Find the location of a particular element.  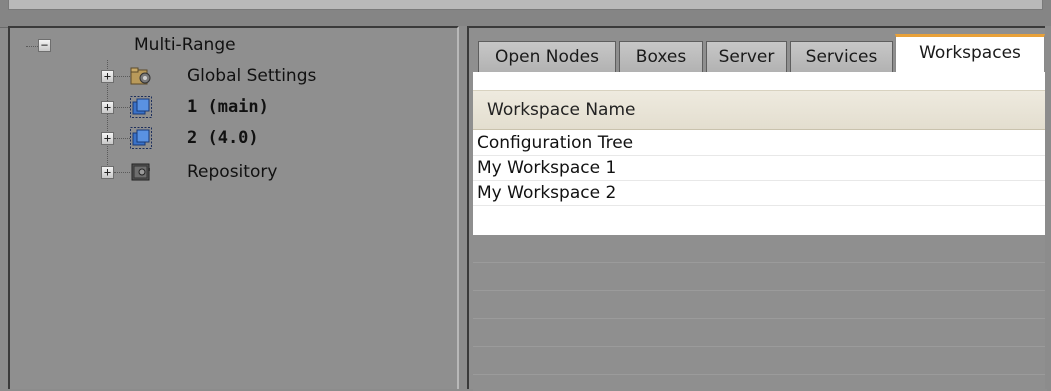

tree-item-label: Multi-Range is located at coordinates (185, 45).